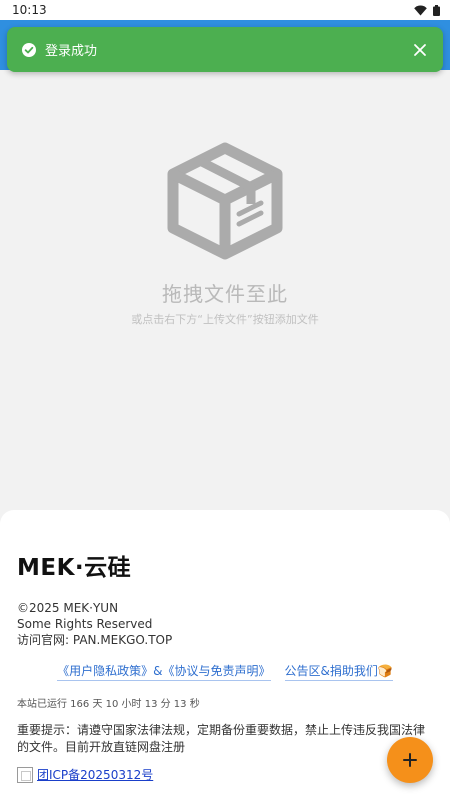 This screenshot has width=450, height=800. I want to click on package-box-icon, so click(225, 201).